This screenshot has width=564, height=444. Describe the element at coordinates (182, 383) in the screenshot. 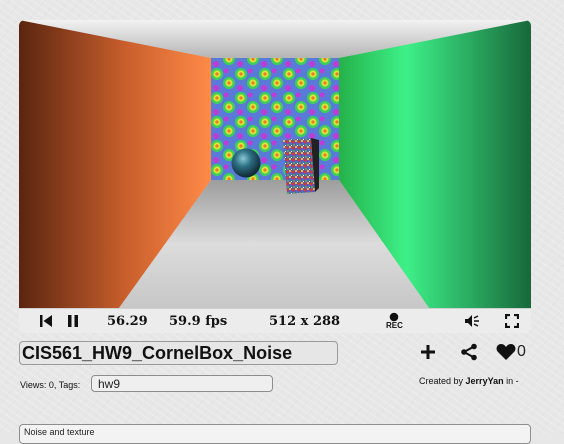

I see `tags-field: hw9` at that location.